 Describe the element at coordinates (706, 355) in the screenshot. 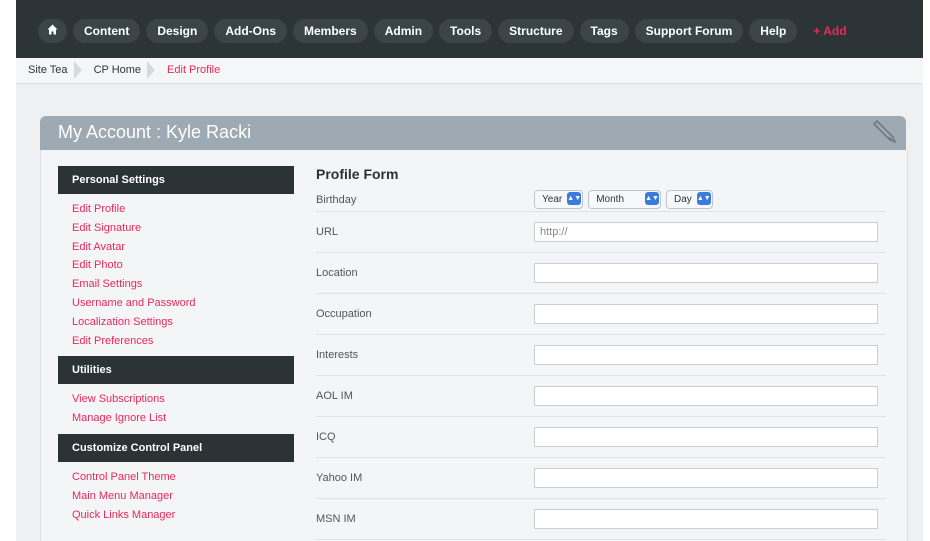

I see `interests-input` at that location.